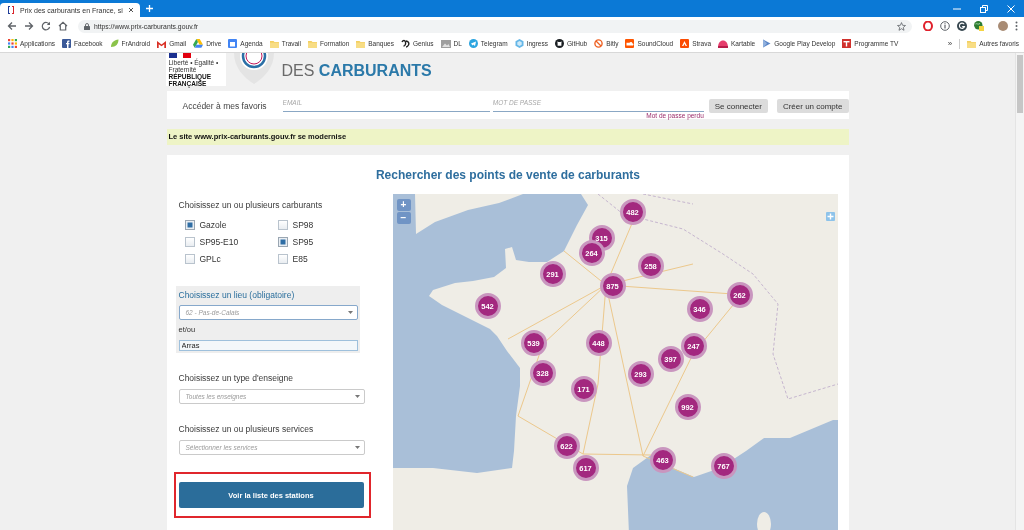  I want to click on login-button: Se connecter, so click(738, 106).